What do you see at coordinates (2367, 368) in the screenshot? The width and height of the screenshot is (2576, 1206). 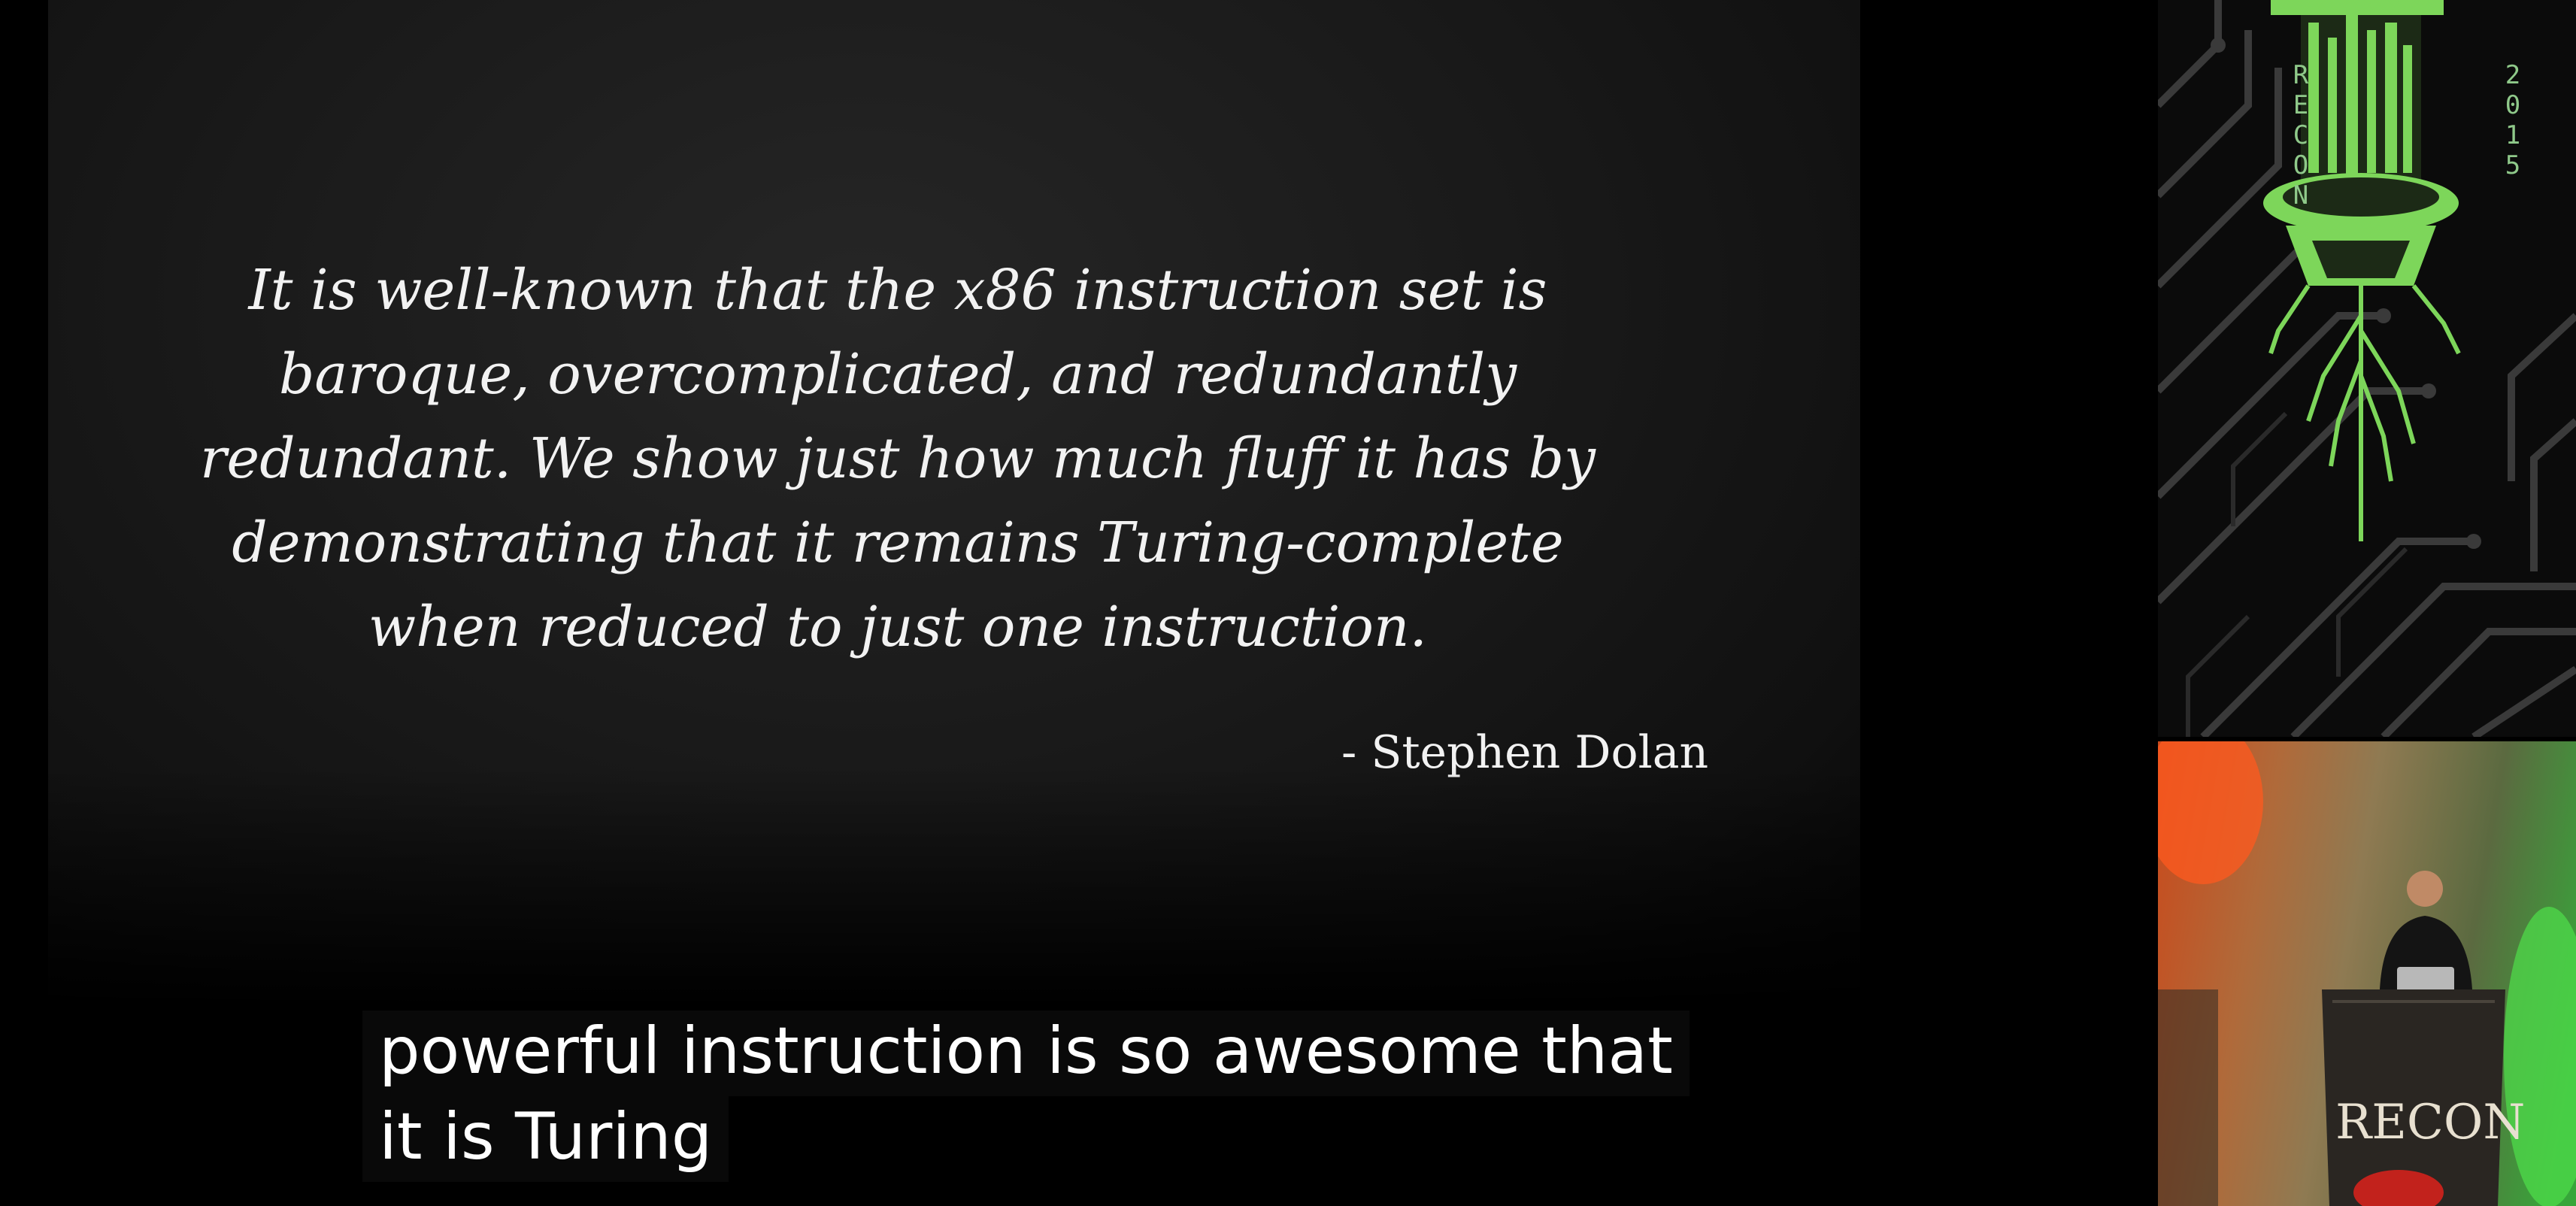 I see `conference-logo-panel: RECON 2015` at bounding box center [2367, 368].